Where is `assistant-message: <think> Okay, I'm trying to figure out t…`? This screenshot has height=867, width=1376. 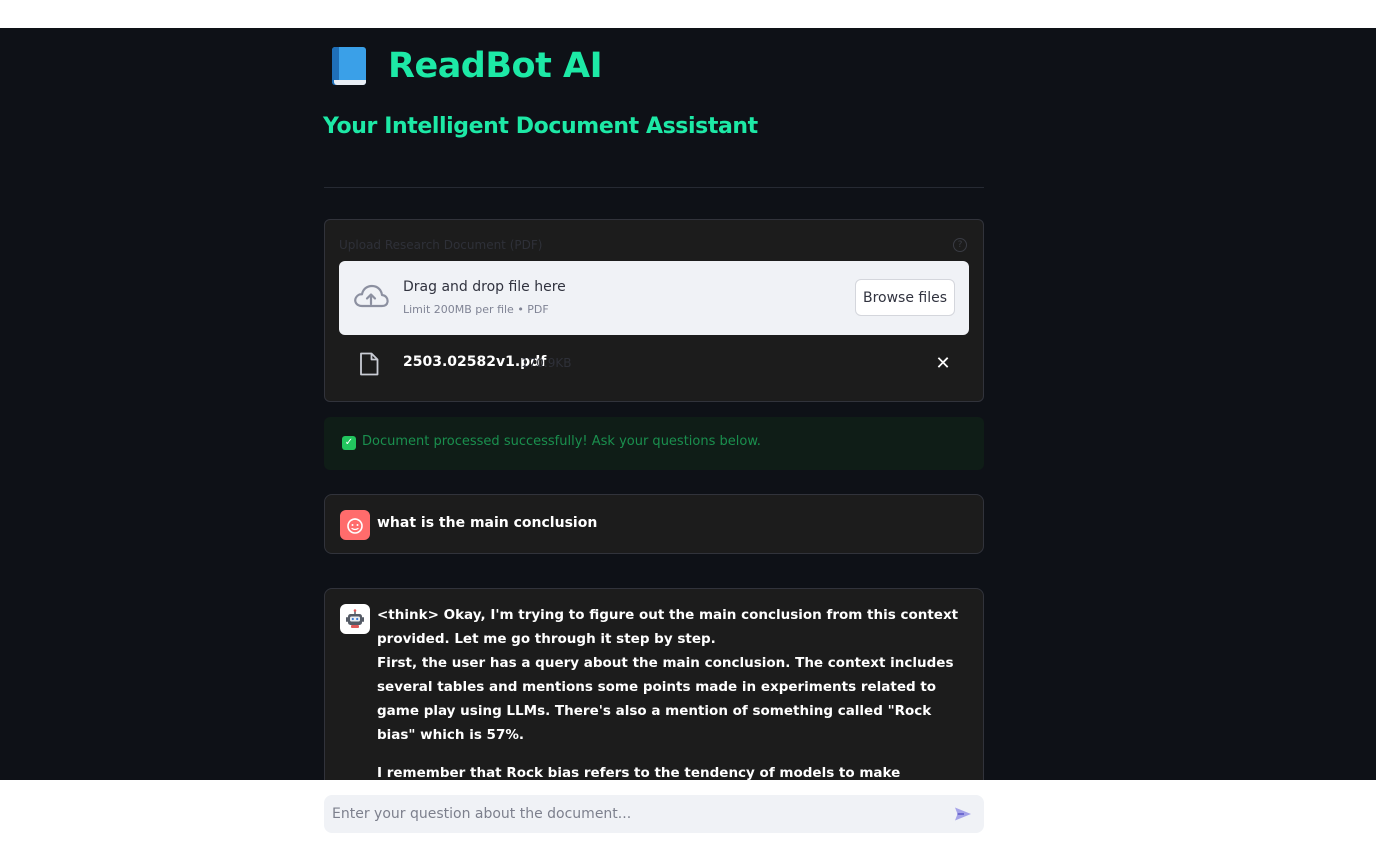 assistant-message: <think> Okay, I'm trying to figure out t… is located at coordinates (654, 684).